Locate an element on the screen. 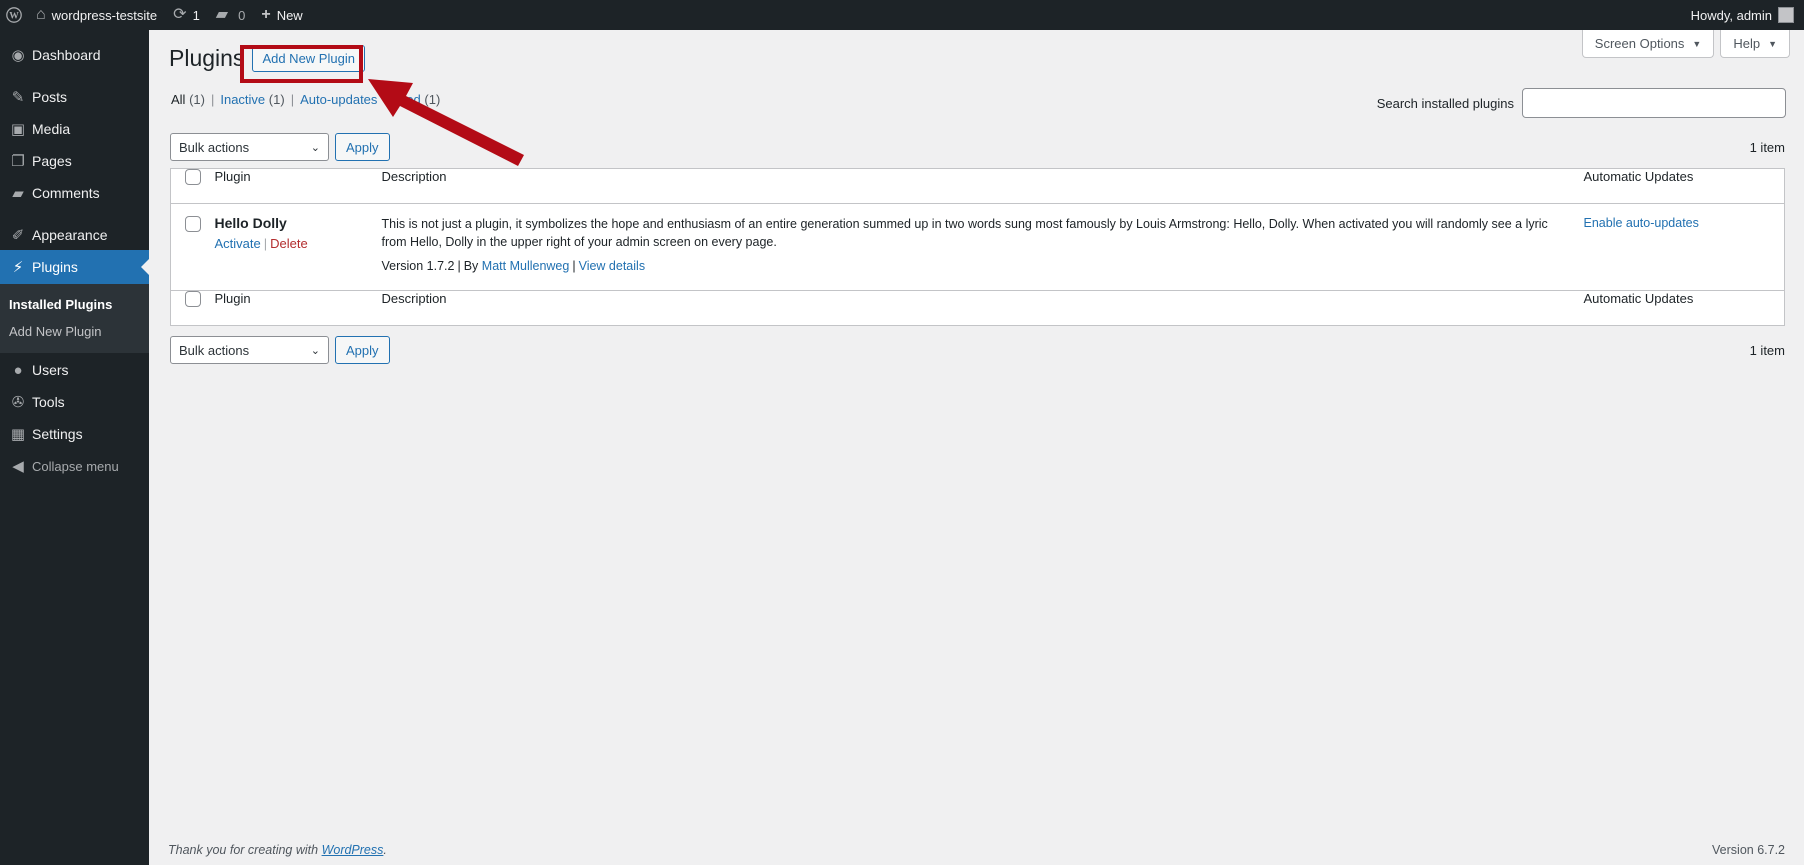 This screenshot has width=1804, height=865. select-all-checkbox is located at coordinates (193, 177).